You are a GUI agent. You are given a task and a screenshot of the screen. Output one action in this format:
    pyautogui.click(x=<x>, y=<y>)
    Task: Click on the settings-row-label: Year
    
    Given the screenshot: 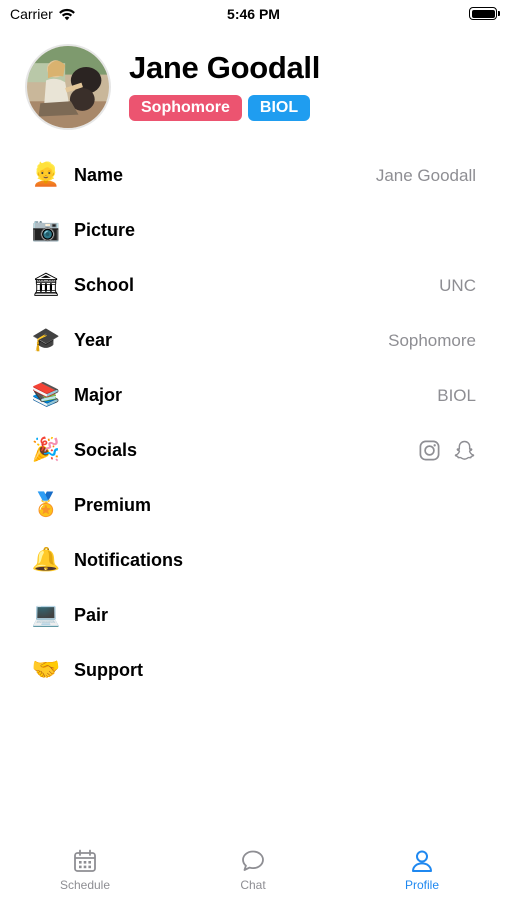 What is the action you would take?
    pyautogui.click(x=93, y=340)
    